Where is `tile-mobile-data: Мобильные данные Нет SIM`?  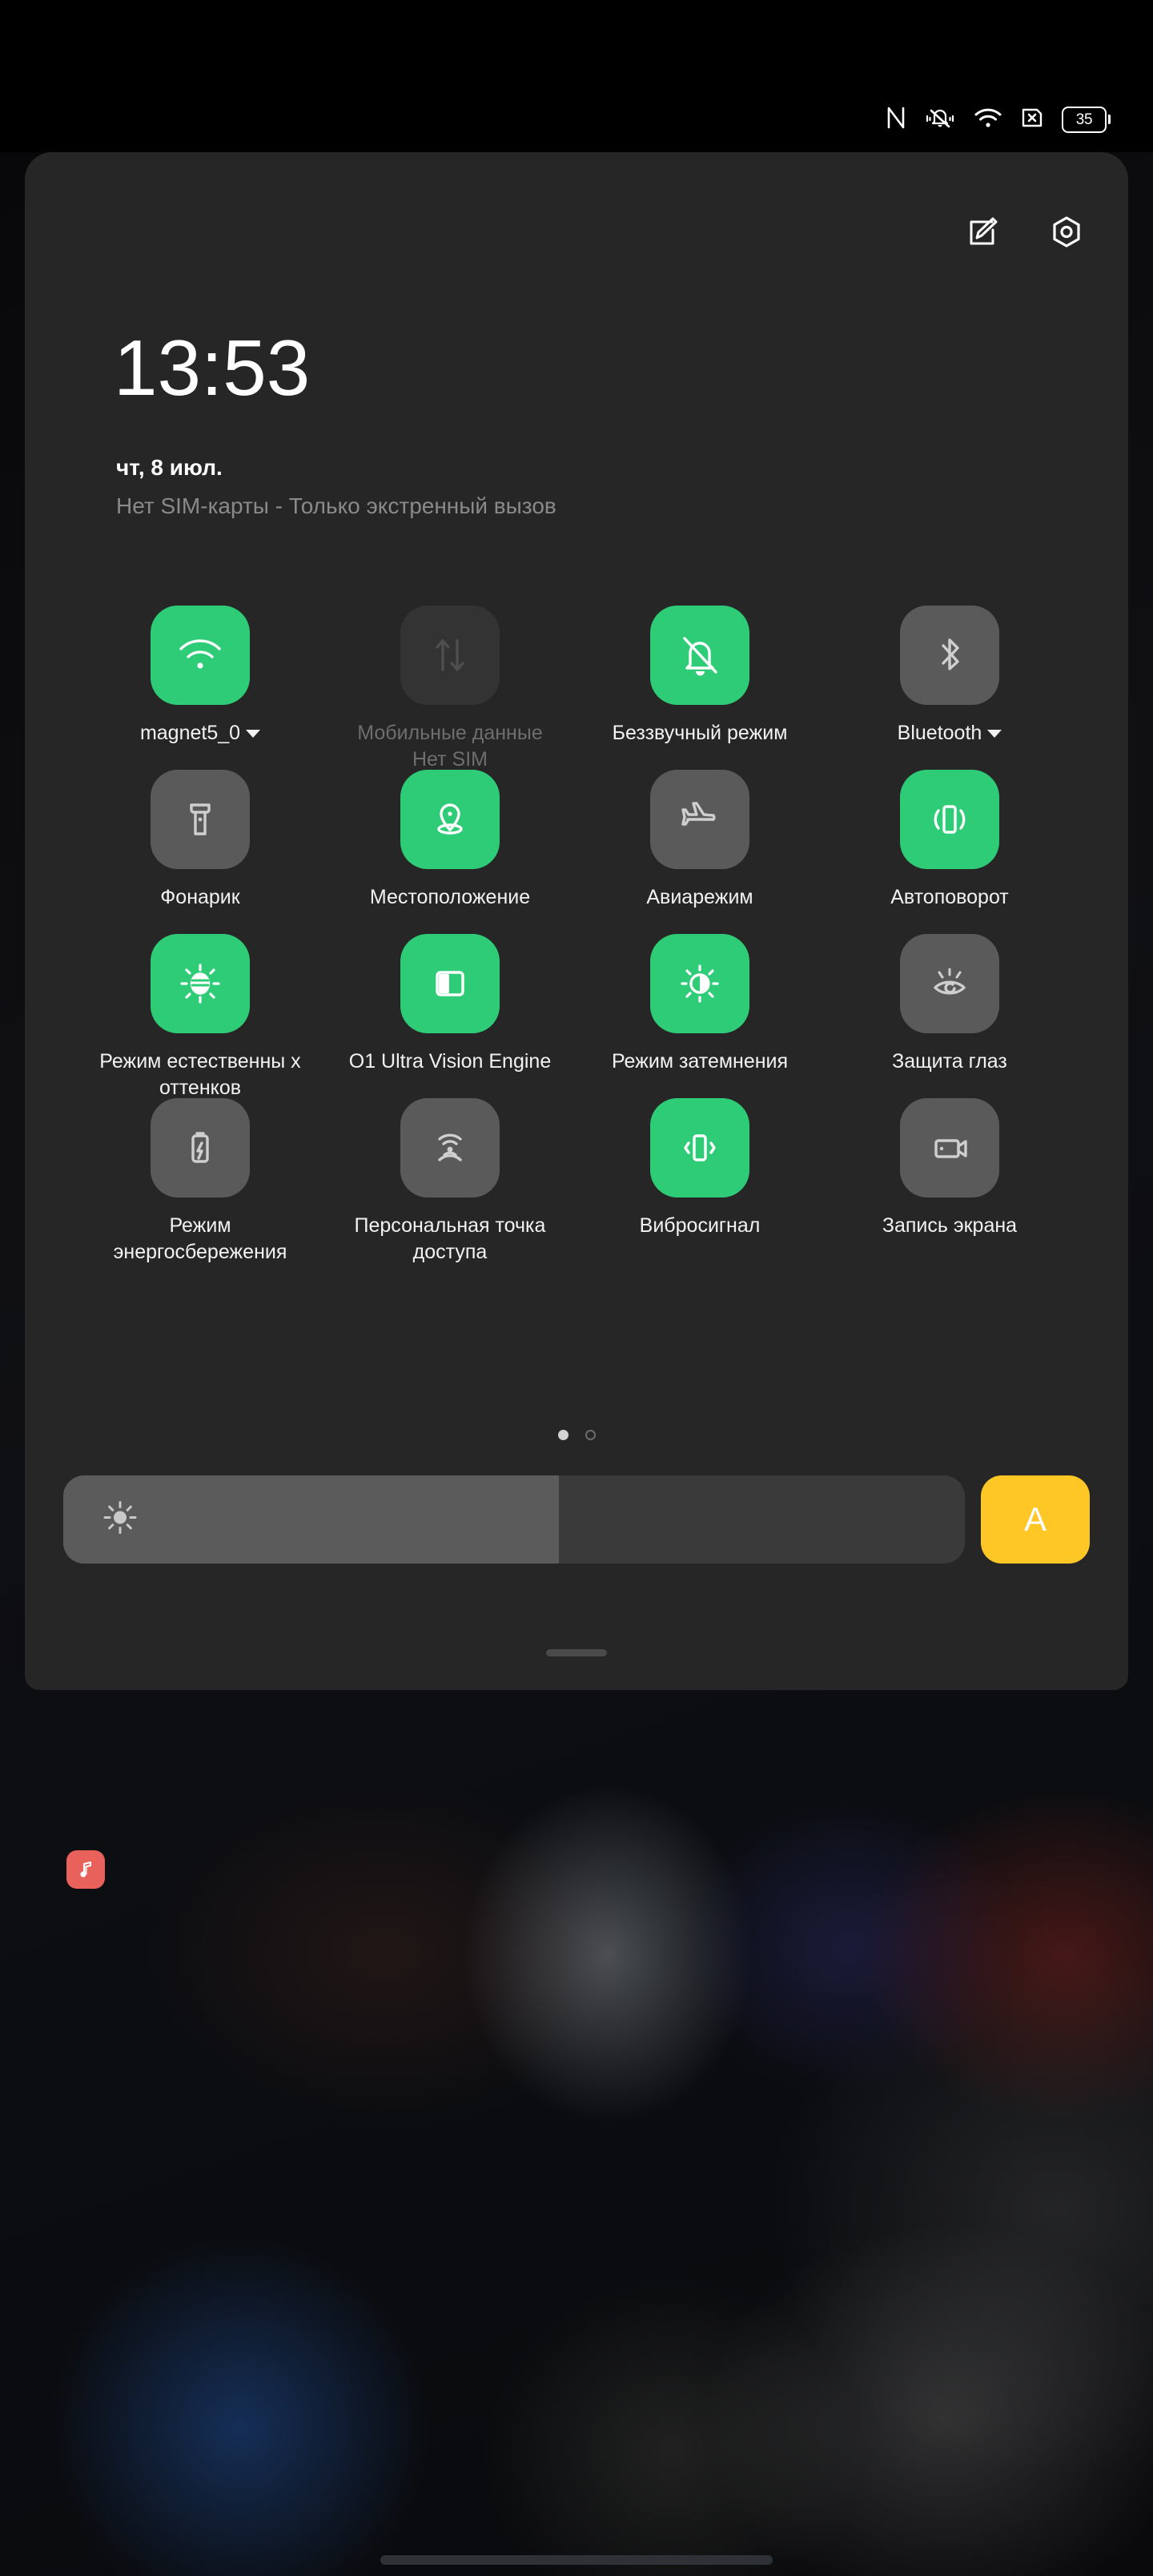 tile-mobile-data: Мобильные данные Нет SIM is located at coordinates (450, 688).